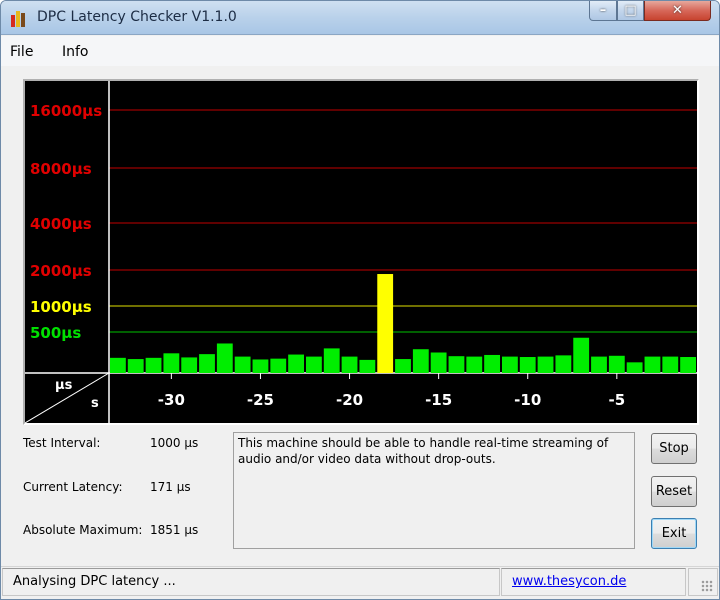 This screenshot has height=600, width=720. I want to click on y-tick-label: 16000µs, so click(66, 111).